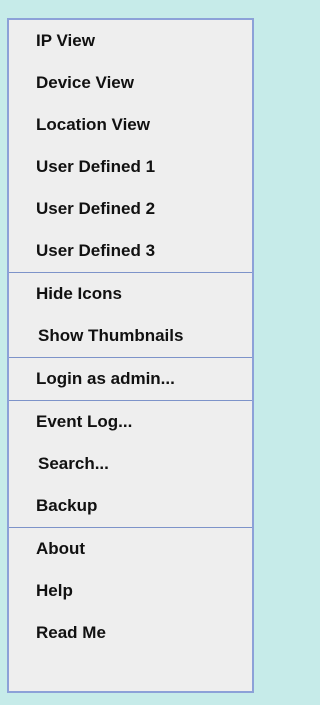 The width and height of the screenshot is (320, 705). I want to click on menu-item-about: About, so click(130, 549).